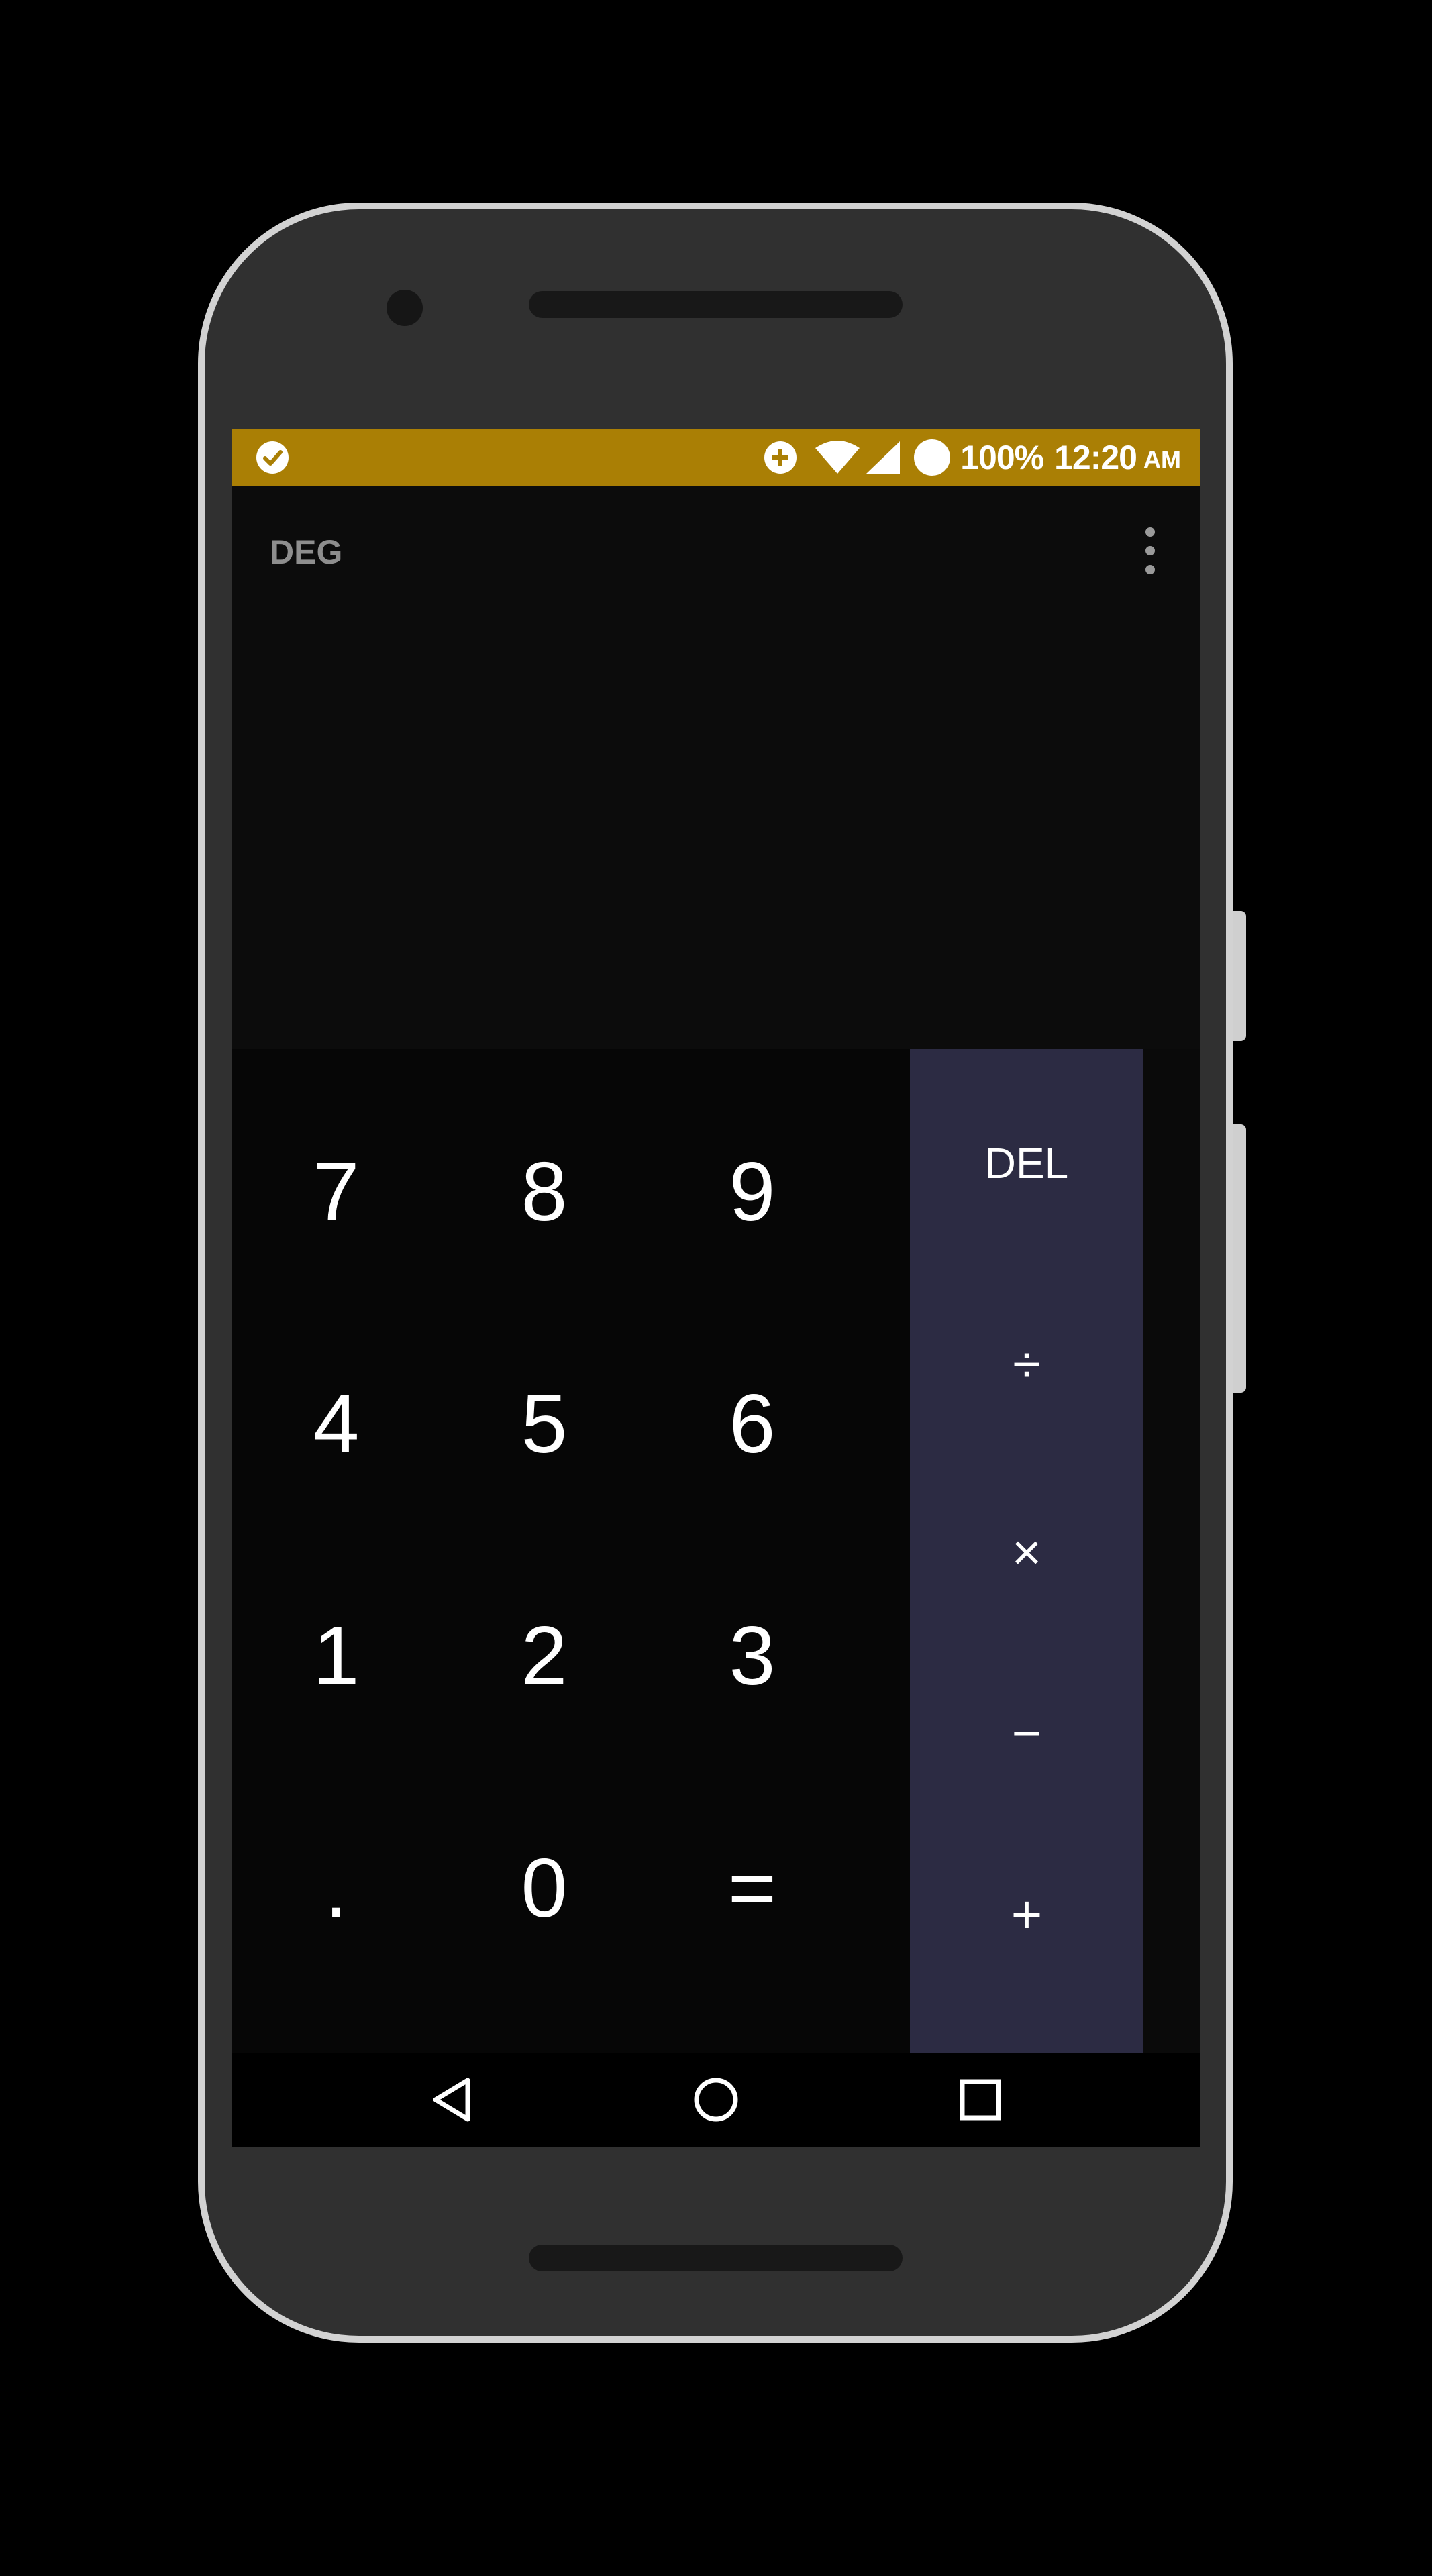 The height and width of the screenshot is (2576, 1432). I want to click on data-saver-icon, so click(780, 457).